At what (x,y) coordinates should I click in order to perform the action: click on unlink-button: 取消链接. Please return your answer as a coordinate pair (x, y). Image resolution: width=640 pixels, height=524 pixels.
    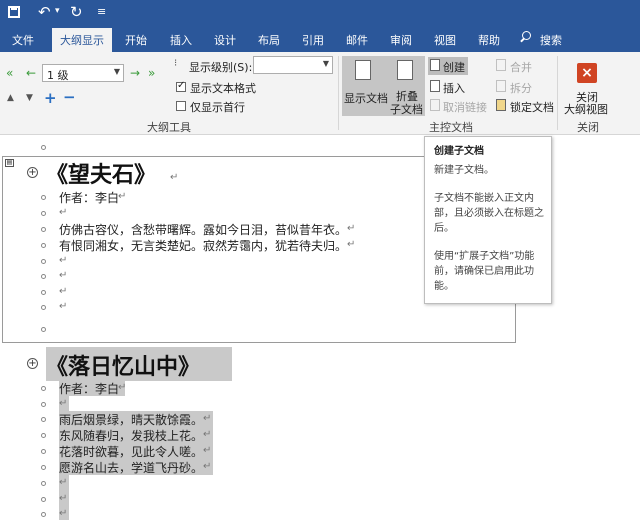
    Looking at the image, I should click on (465, 107).